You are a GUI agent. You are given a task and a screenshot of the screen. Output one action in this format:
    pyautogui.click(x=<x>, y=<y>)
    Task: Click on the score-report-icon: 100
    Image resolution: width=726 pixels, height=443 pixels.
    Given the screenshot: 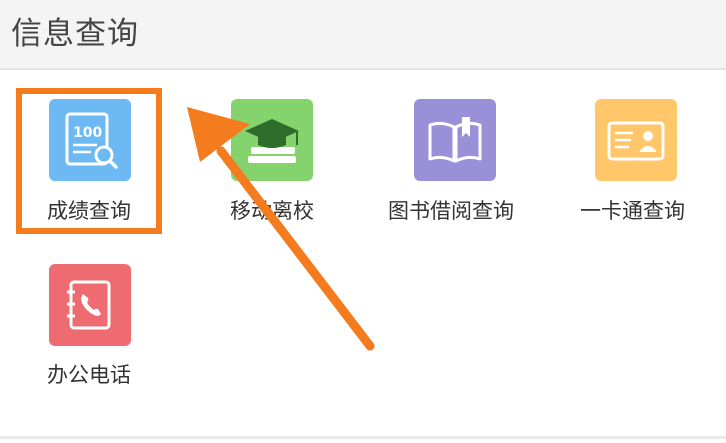 What is the action you would take?
    pyautogui.click(x=90, y=140)
    